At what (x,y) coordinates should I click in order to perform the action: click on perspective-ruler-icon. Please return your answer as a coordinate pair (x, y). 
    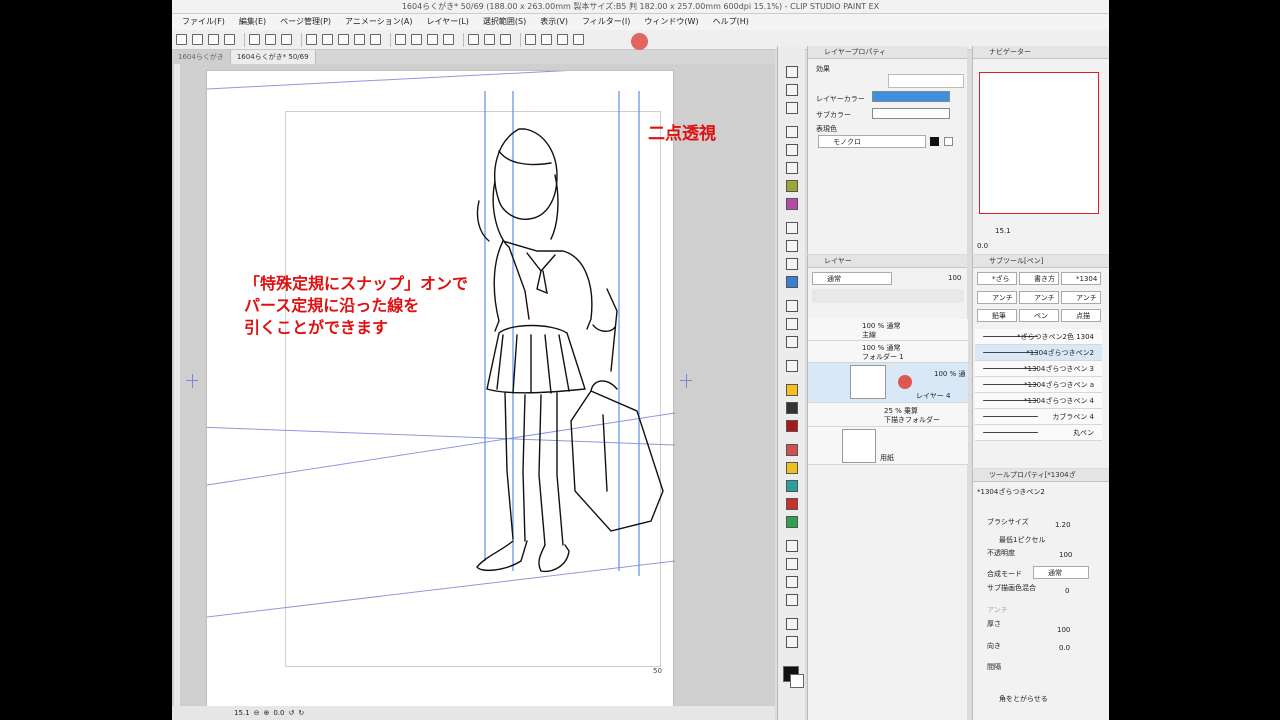
    Looking at the image, I should click on (473, 39).